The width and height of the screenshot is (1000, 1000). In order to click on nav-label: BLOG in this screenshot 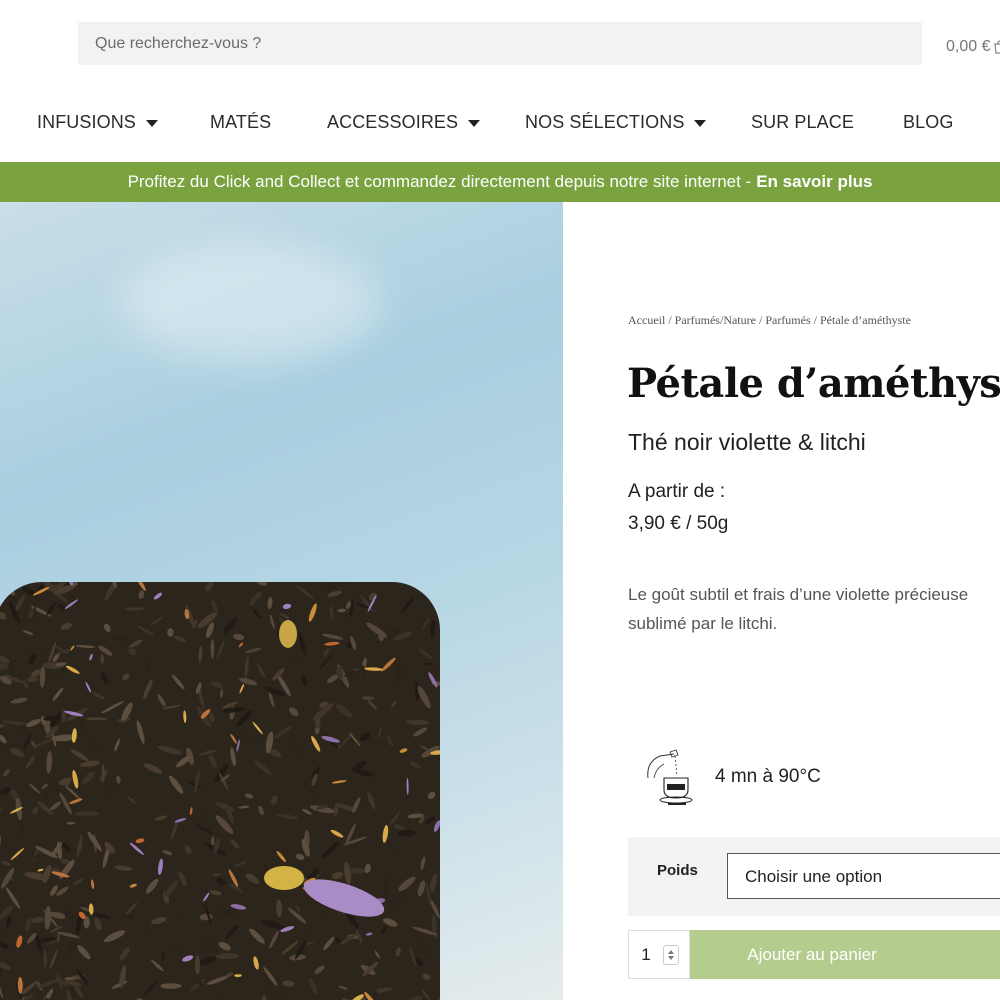, I will do `click(928, 122)`.